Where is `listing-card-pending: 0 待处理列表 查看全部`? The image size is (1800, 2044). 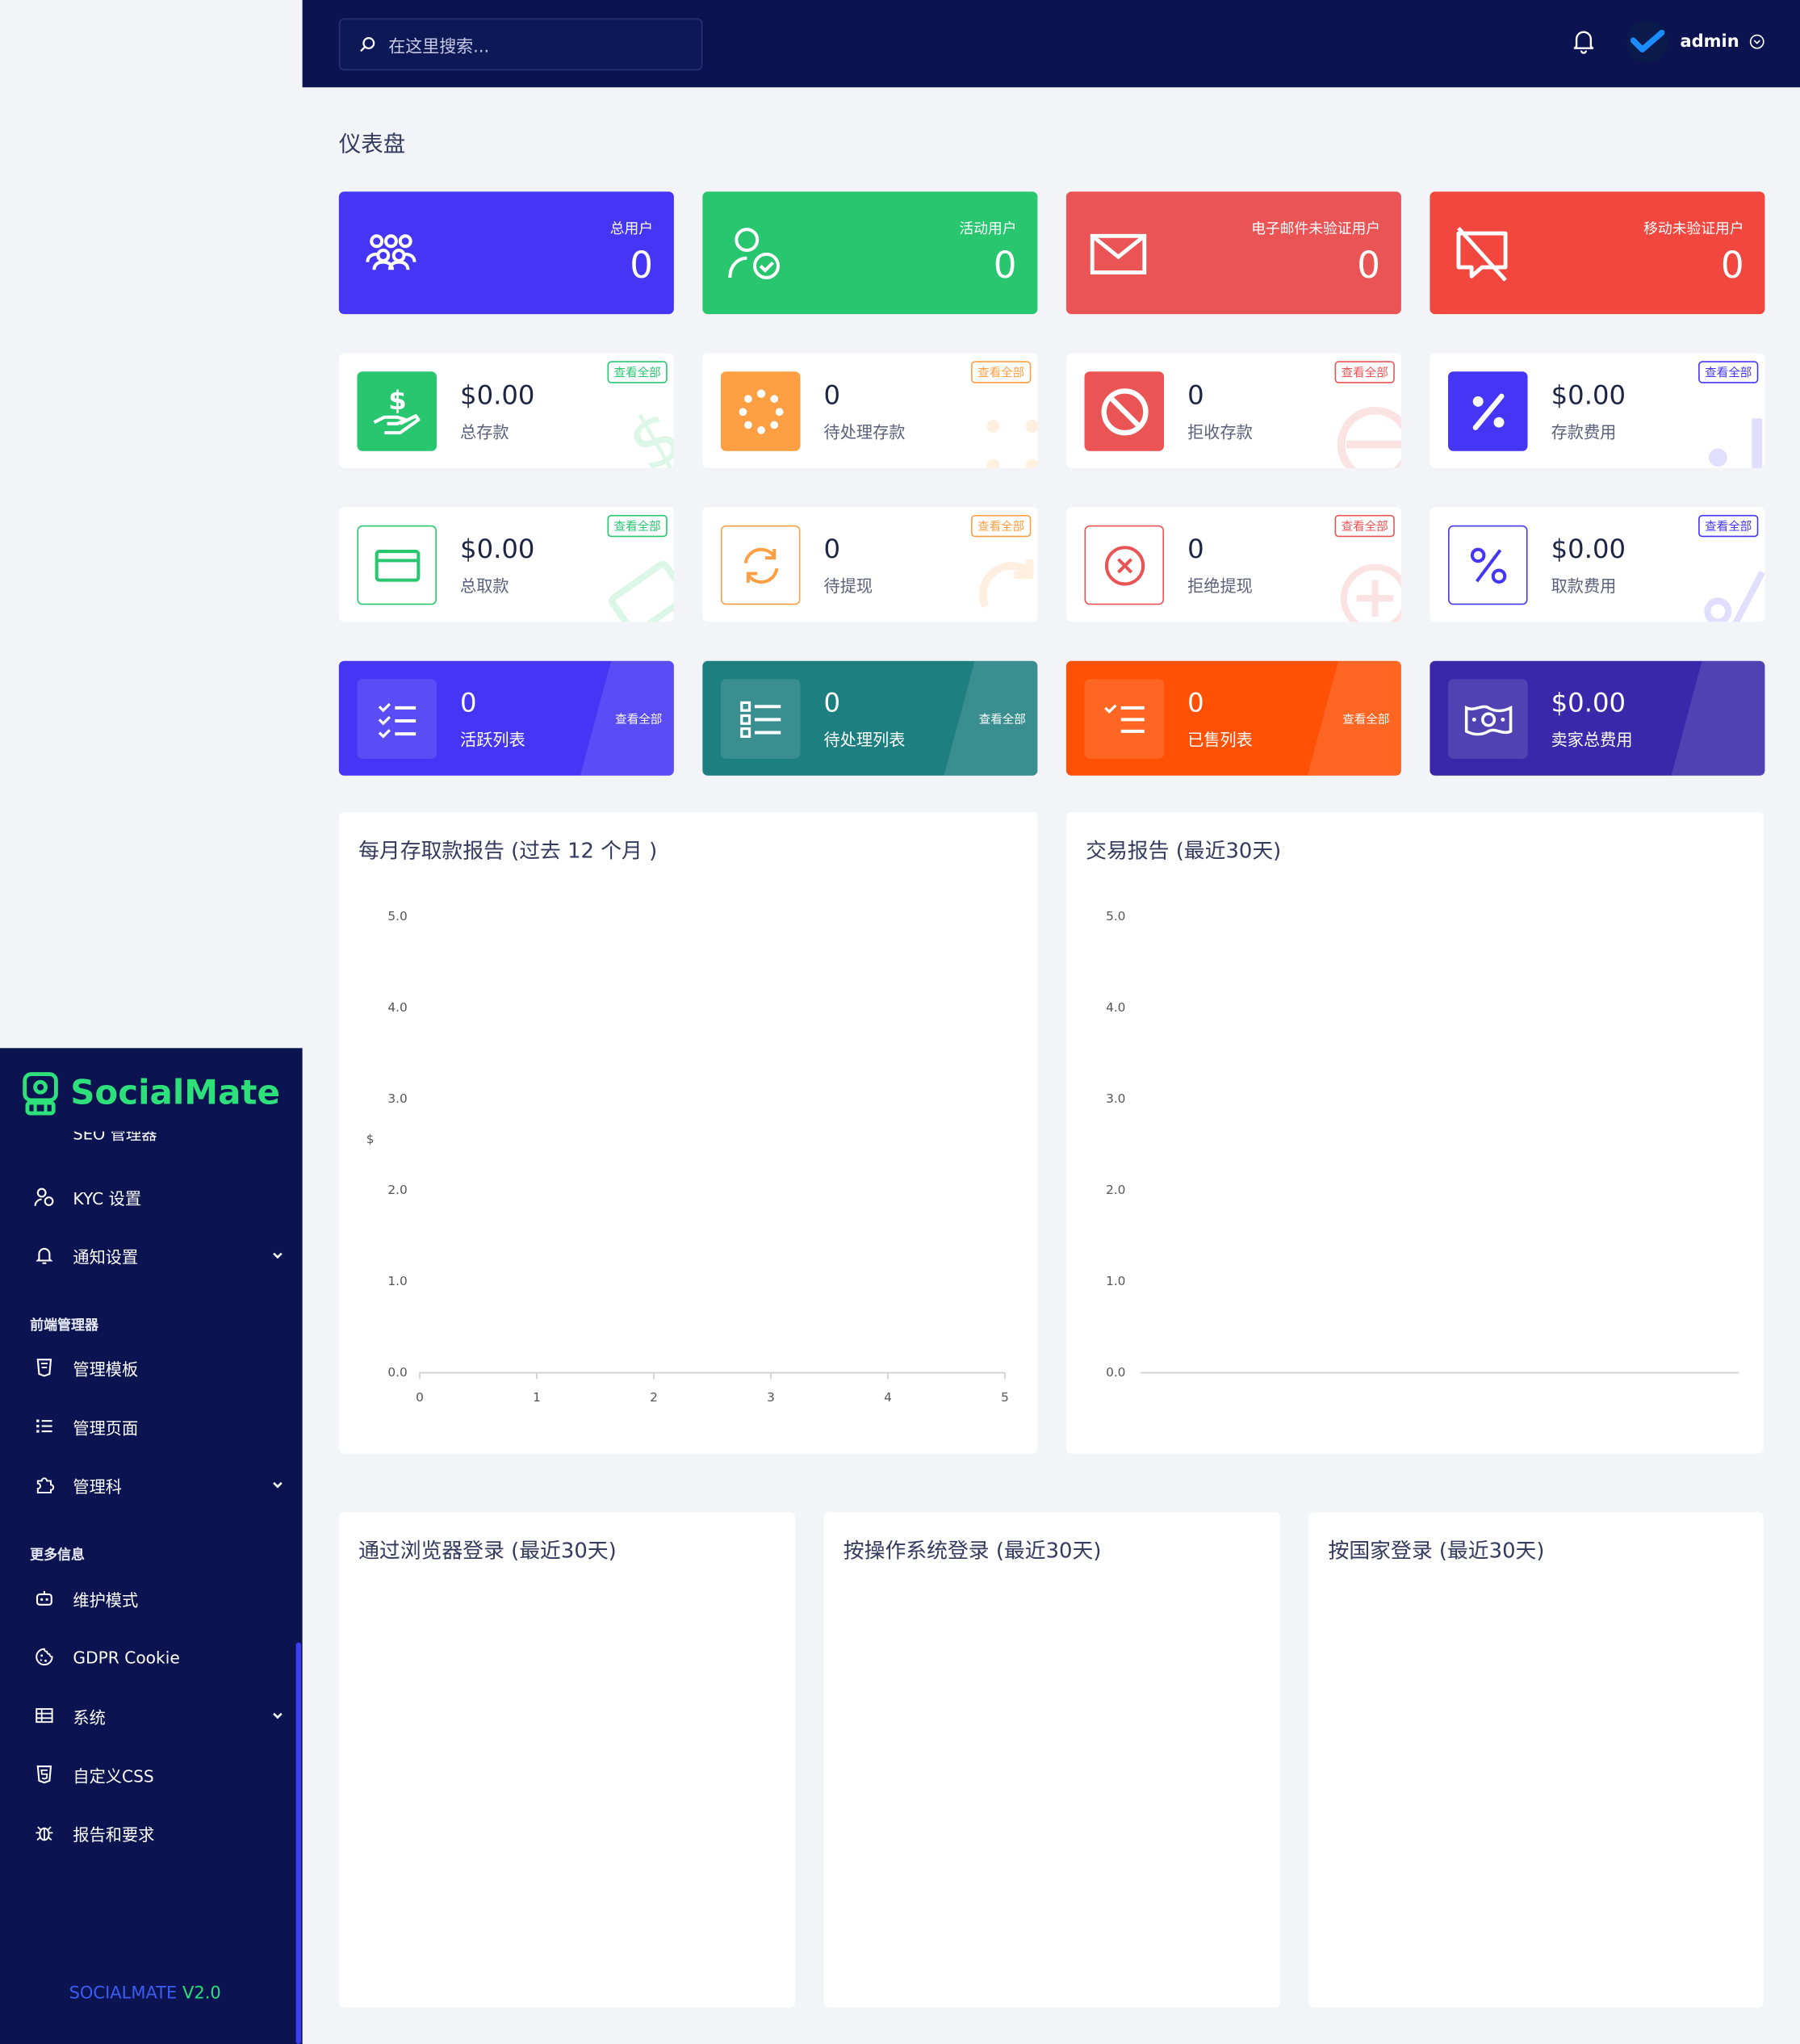 listing-card-pending: 0 待处理列表 查看全部 is located at coordinates (870, 718).